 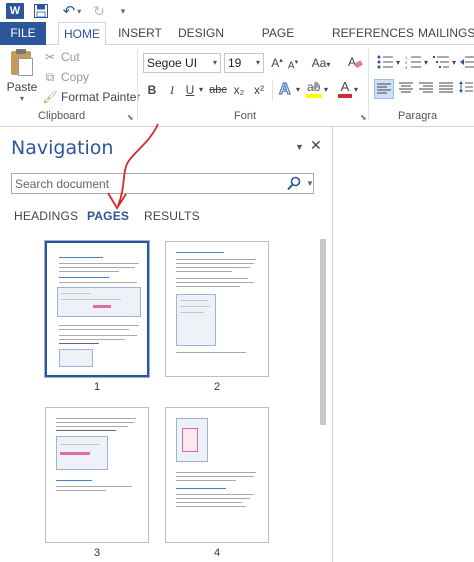 What do you see at coordinates (152, 90) in the screenshot?
I see `bold-button: B` at bounding box center [152, 90].